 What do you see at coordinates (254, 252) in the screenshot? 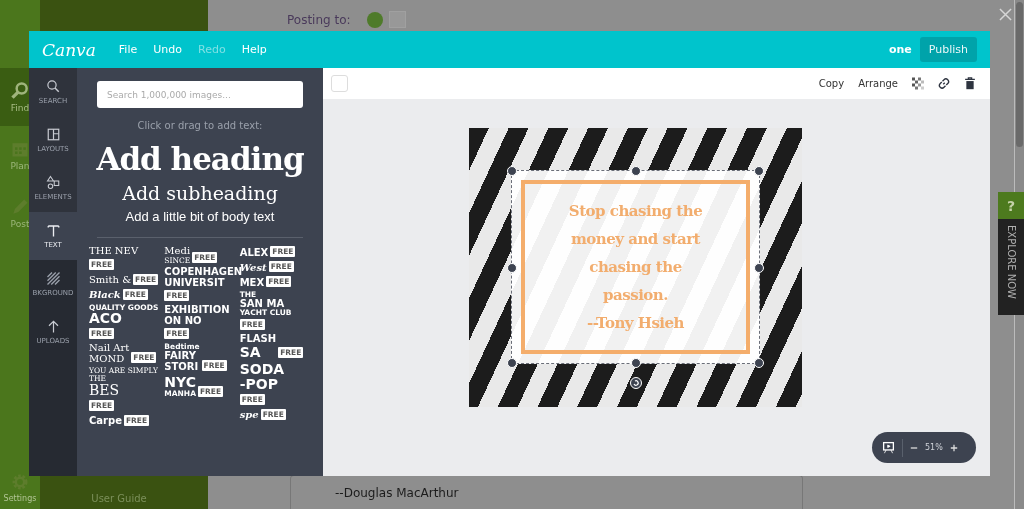
I see `font-combo-text: ALEX` at bounding box center [254, 252].